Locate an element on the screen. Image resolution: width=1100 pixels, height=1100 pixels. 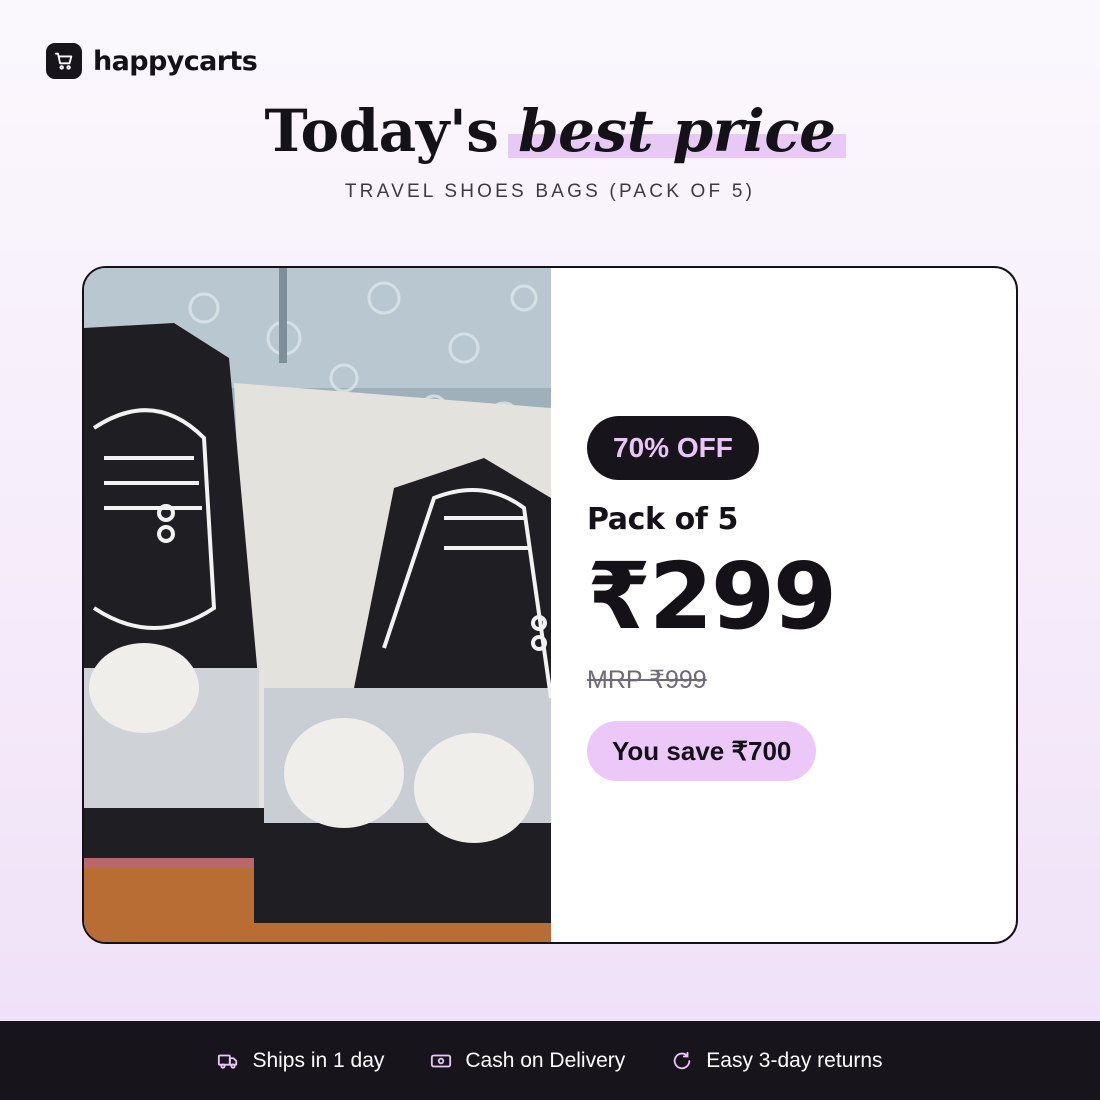
feature-label: Ships in 1 day is located at coordinates (318, 1060).